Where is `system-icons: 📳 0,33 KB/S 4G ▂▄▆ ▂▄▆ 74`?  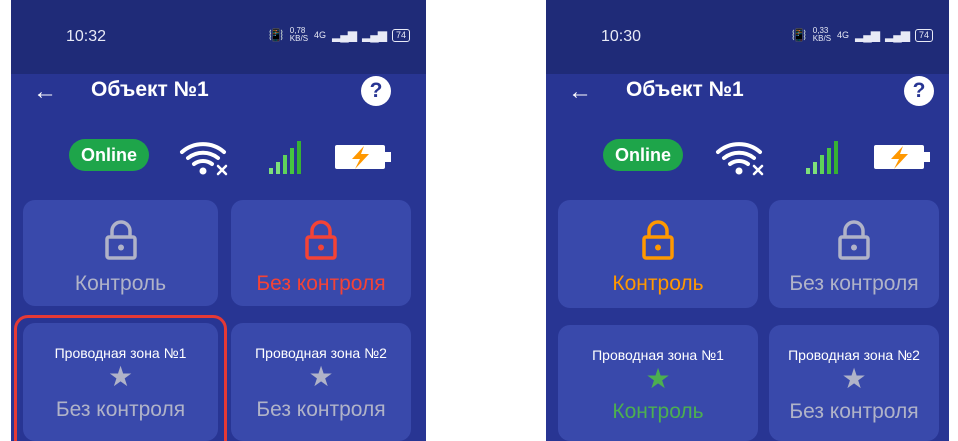
system-icons: 📳 0,33 KB/S 4G ▂▄▆ ▂▄▆ 74 is located at coordinates (862, 35).